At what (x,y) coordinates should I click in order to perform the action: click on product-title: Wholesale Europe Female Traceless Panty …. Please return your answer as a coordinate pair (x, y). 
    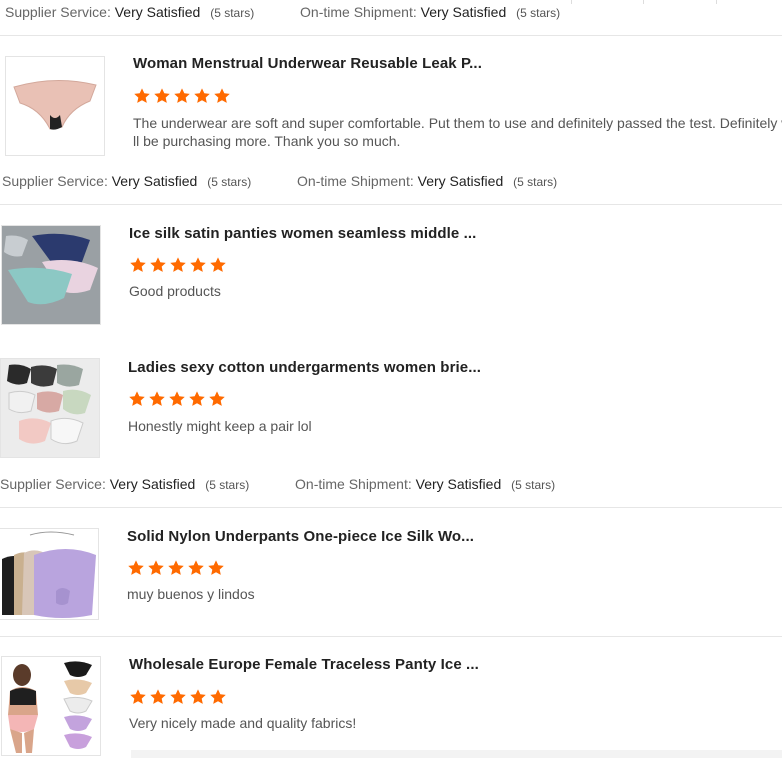
    Looking at the image, I should click on (304, 664).